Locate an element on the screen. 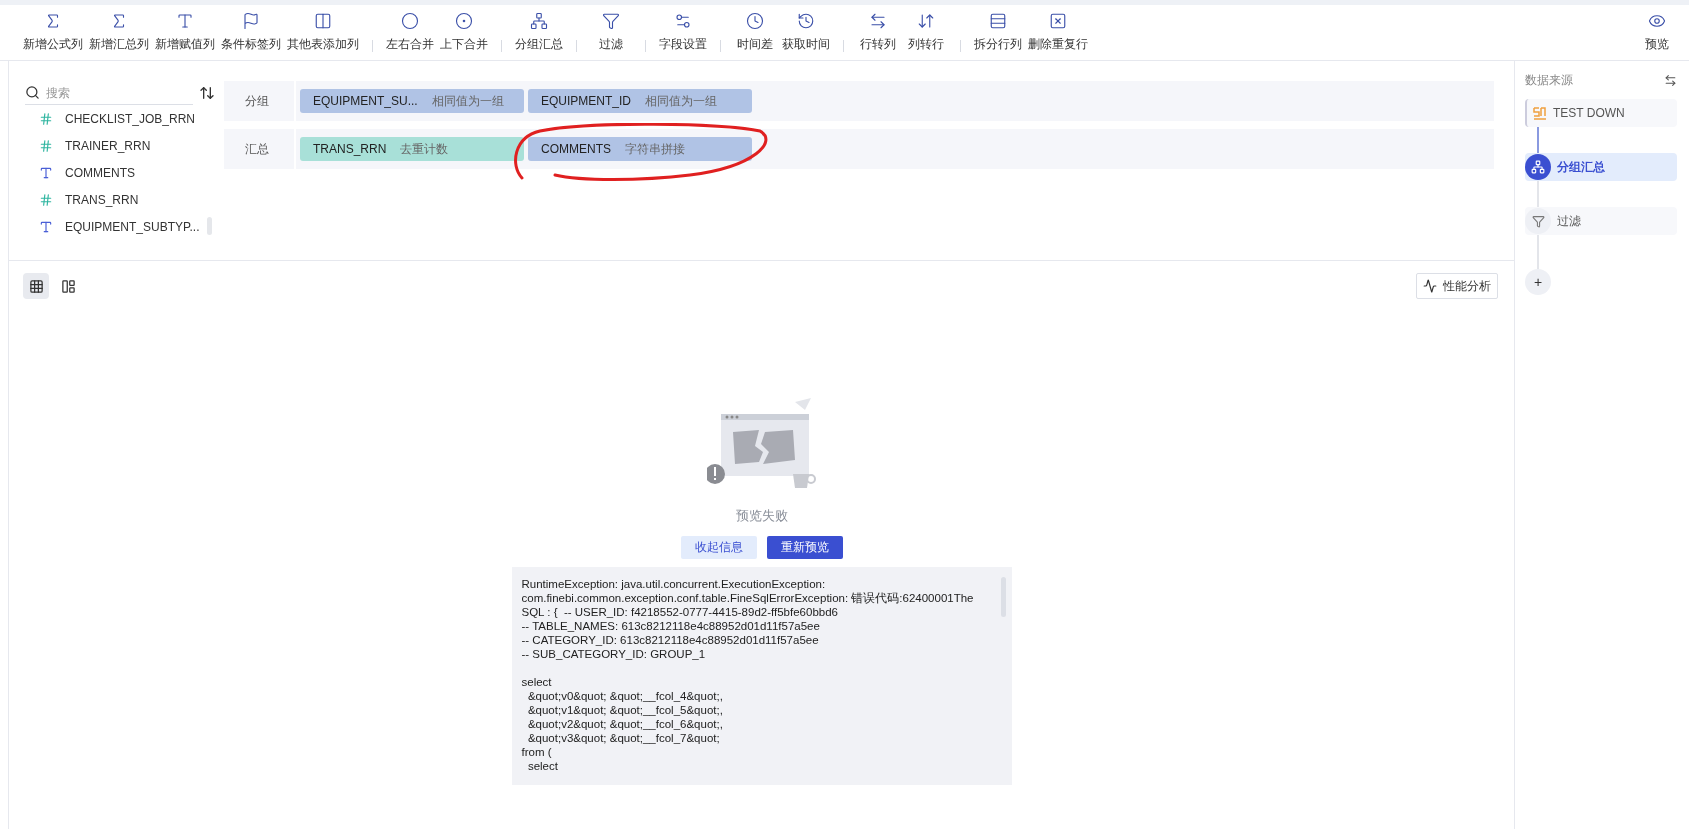  toolbar-button: 新增赋值列 is located at coordinates (185, 32).